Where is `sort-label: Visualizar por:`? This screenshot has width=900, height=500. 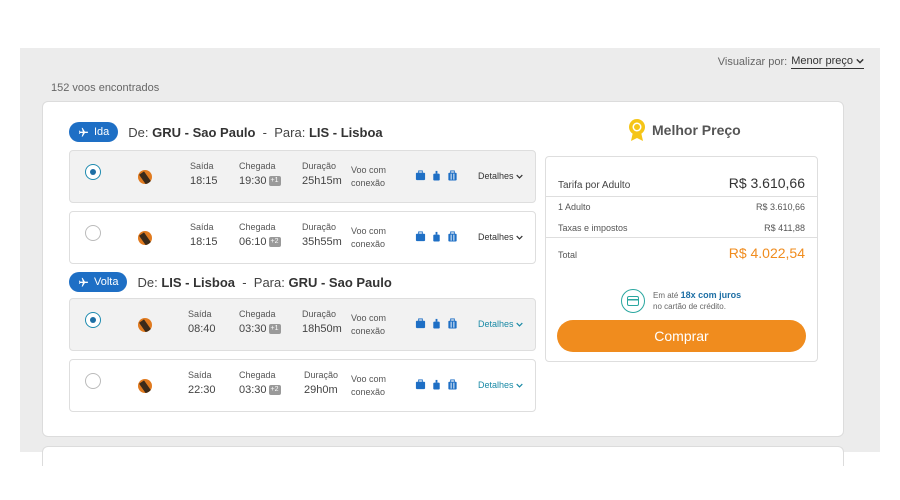 sort-label: Visualizar por: is located at coordinates (752, 62).